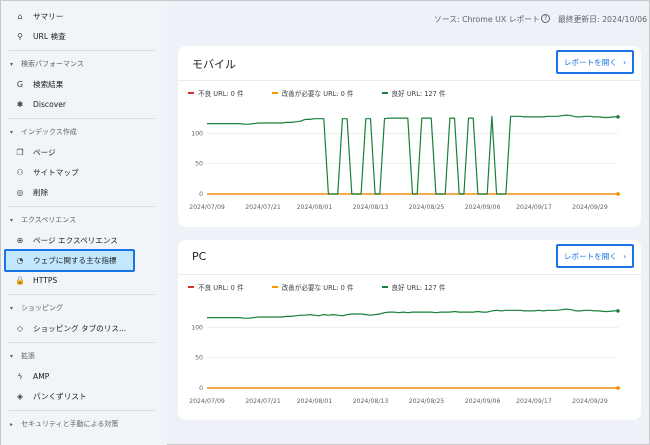 The height and width of the screenshot is (445, 650). Describe the element at coordinates (81, 132) in the screenshot. I see `sidebar-section-header: ▾ インデックス作成` at that location.